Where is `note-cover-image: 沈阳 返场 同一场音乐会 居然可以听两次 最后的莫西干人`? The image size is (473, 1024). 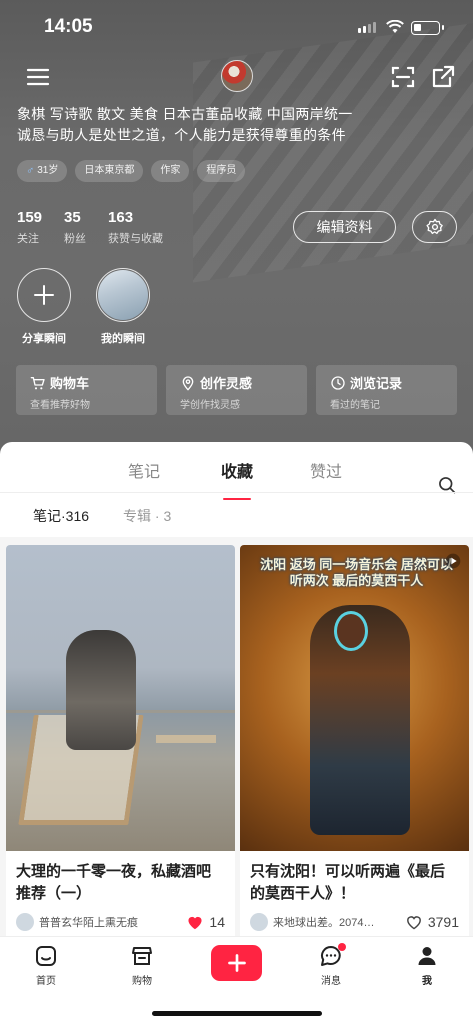 note-cover-image: 沈阳 返场 同一场音乐会 居然可以听两次 最后的莫西干人 is located at coordinates (354, 698).